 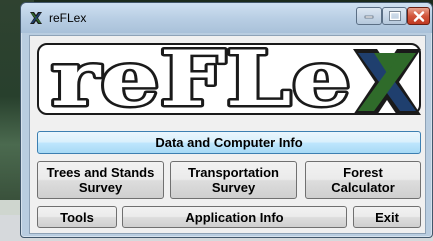 I want to click on exit-button: Exit, so click(x=387, y=217).